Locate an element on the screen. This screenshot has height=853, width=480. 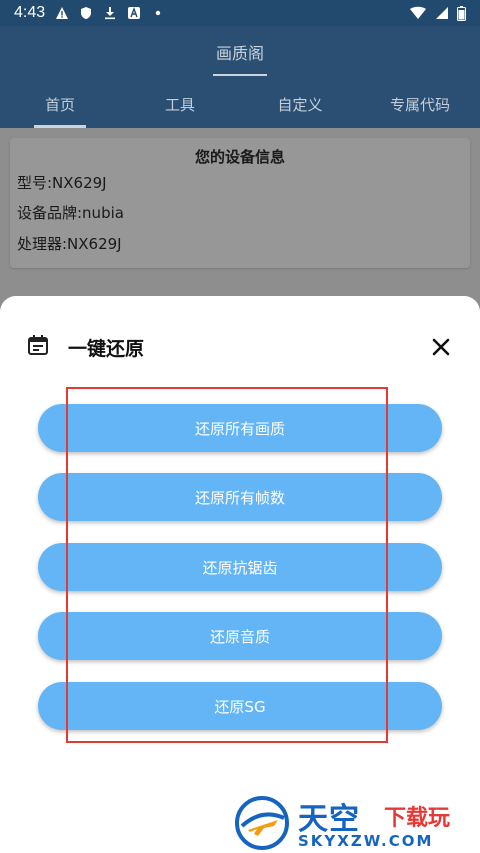
tab-tools: 工具 is located at coordinates (180, 107).